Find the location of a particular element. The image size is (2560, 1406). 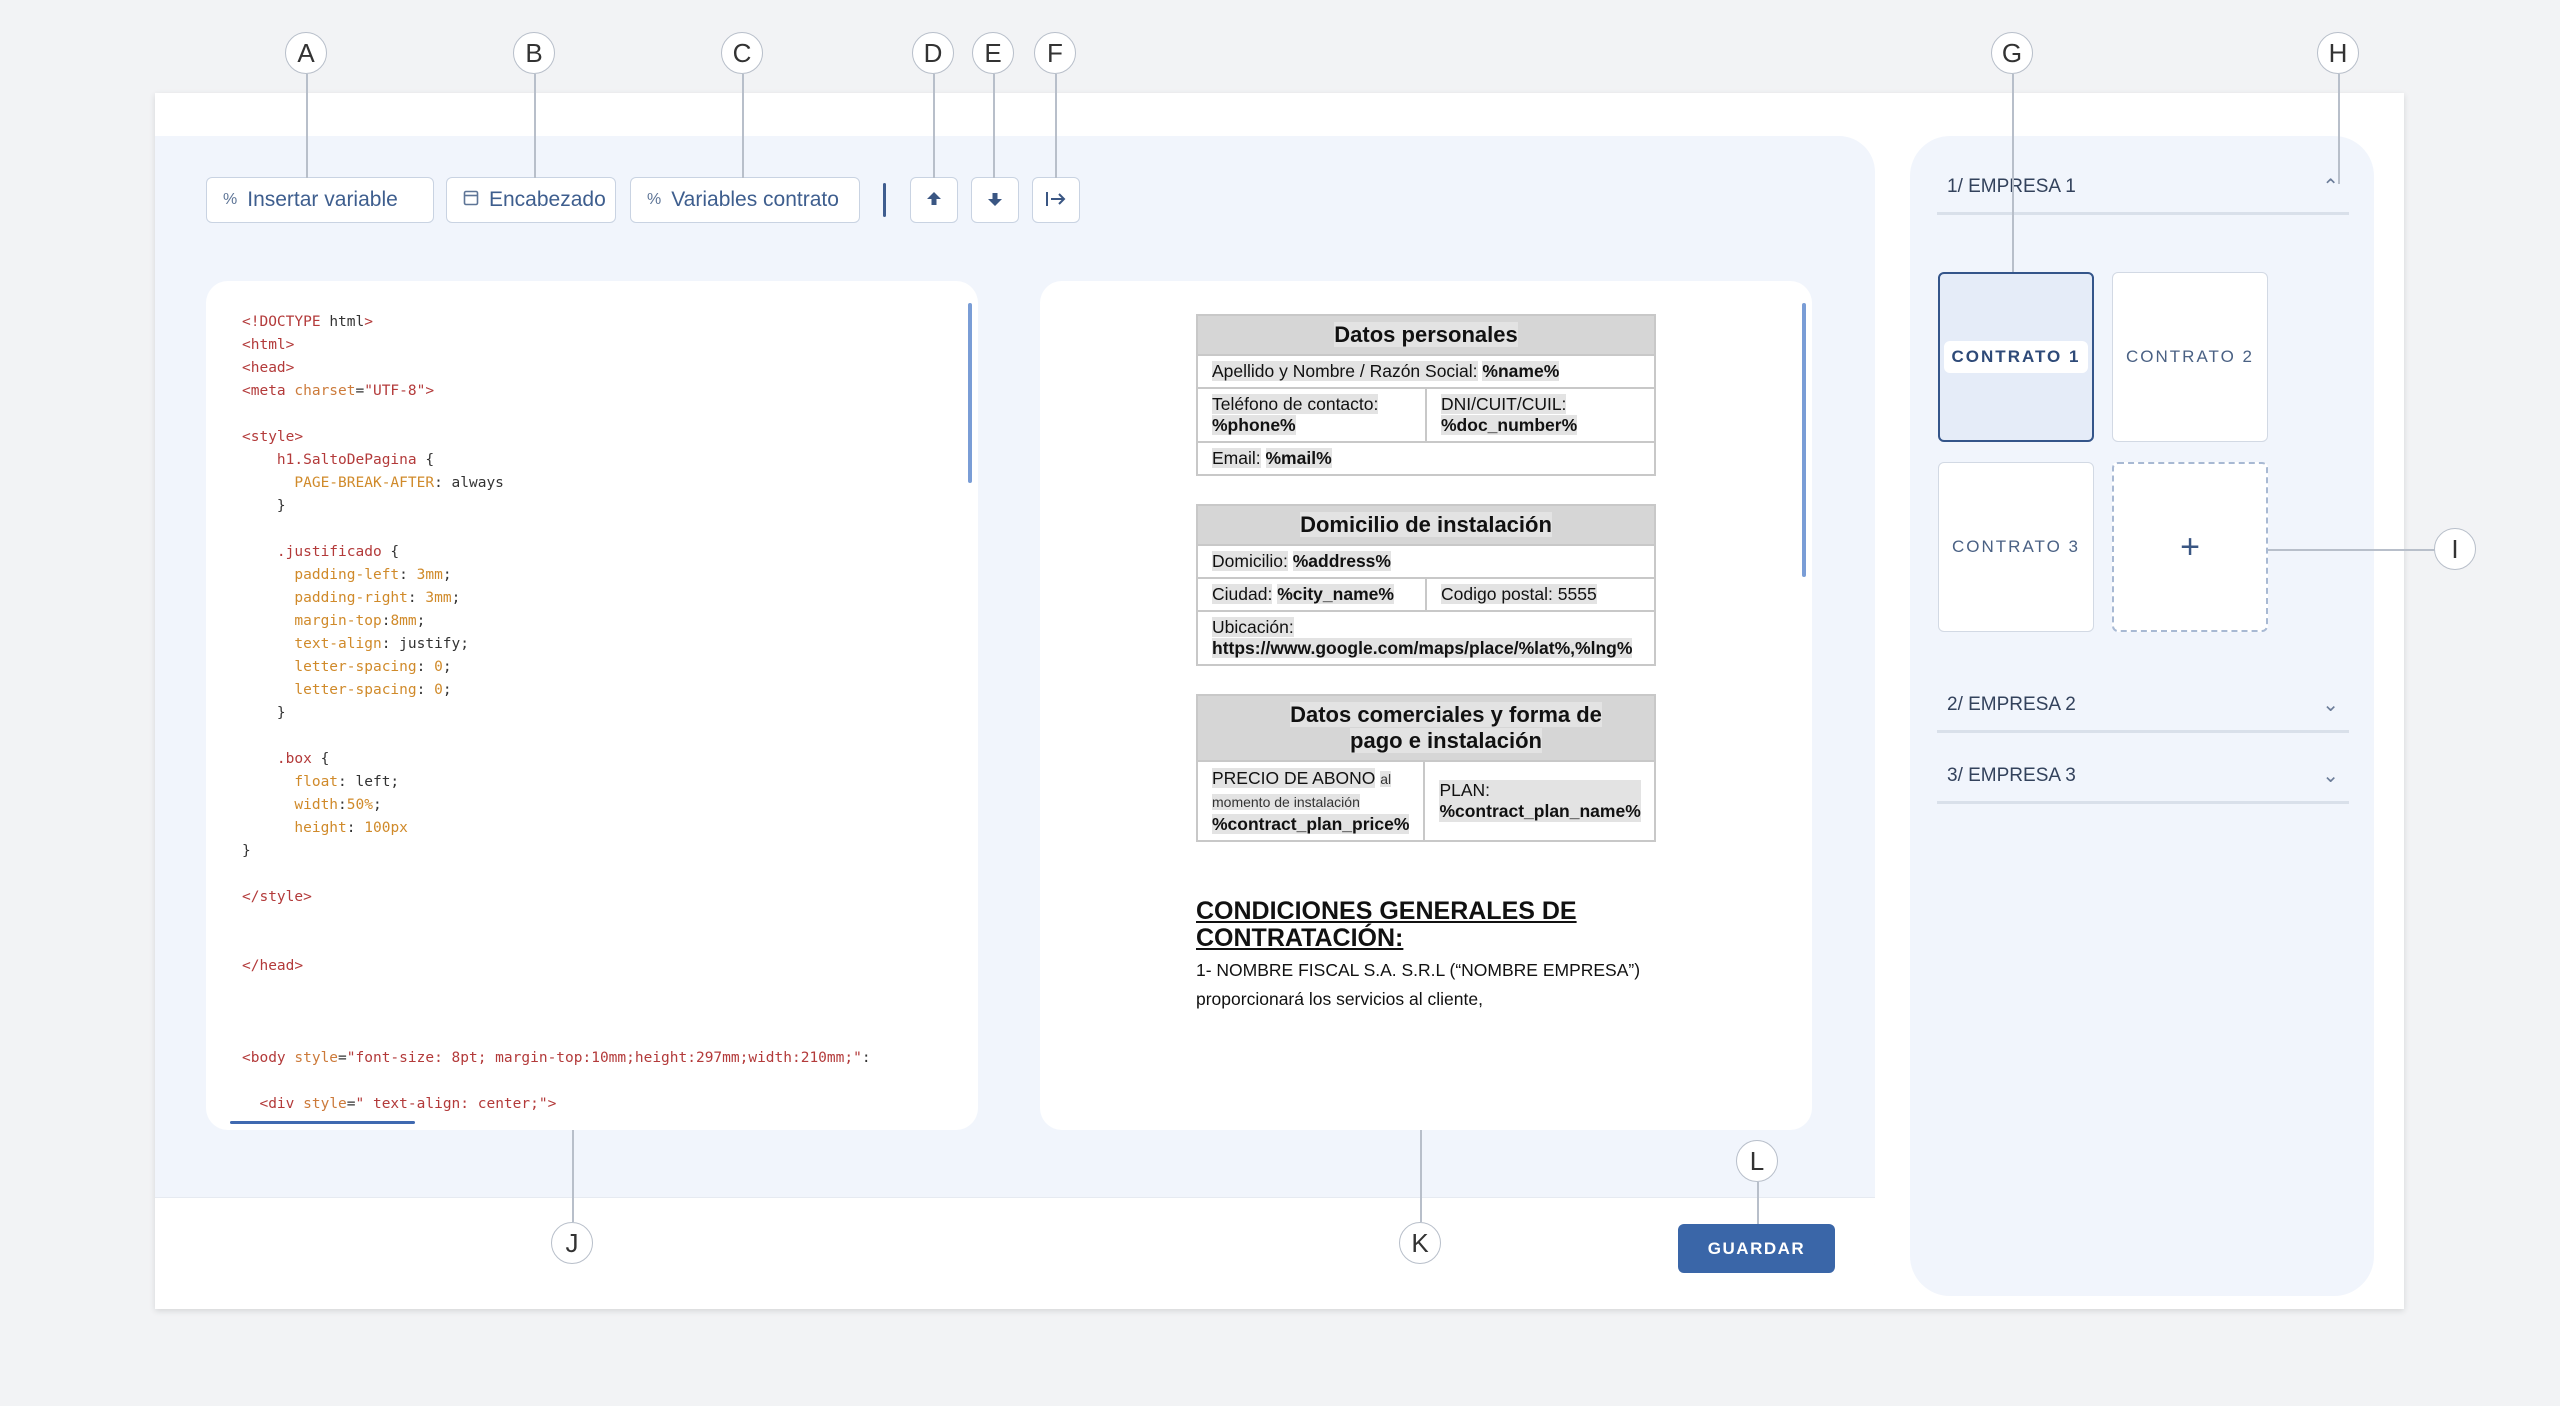

callout-i: I is located at coordinates (2455, 549).